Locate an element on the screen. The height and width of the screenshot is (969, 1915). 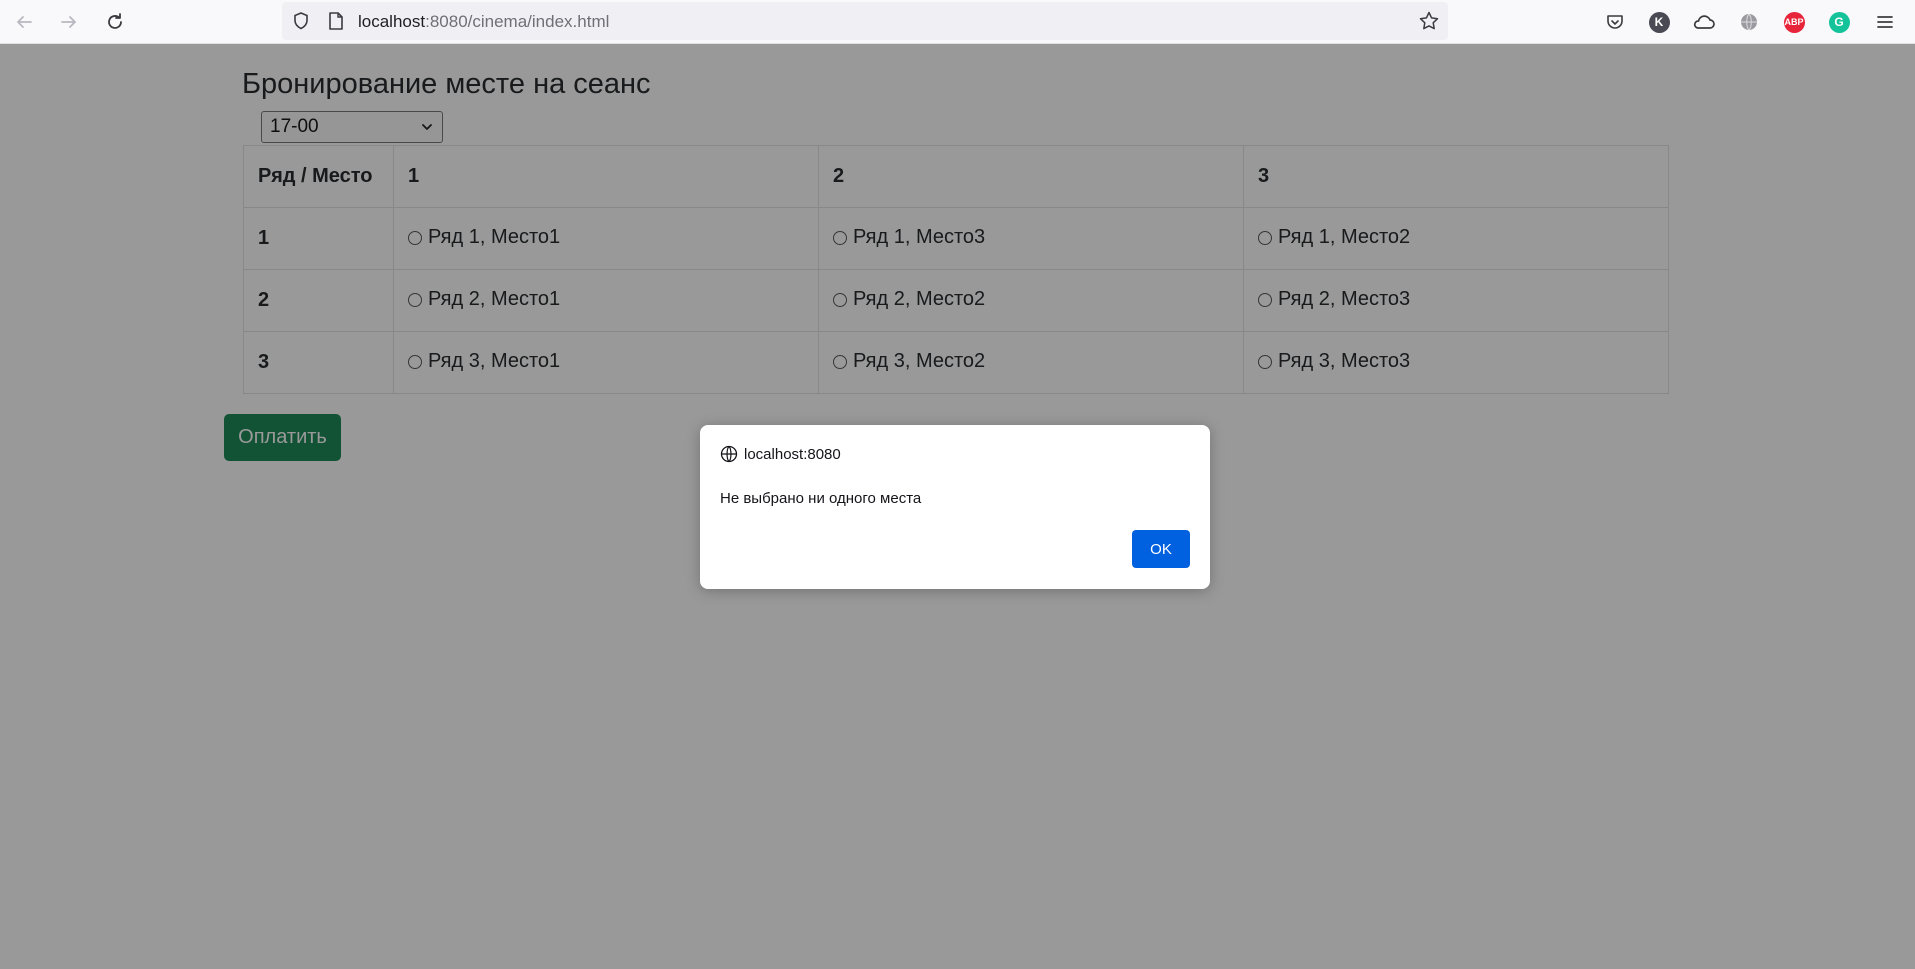
ok-button: OK is located at coordinates (1161, 549).